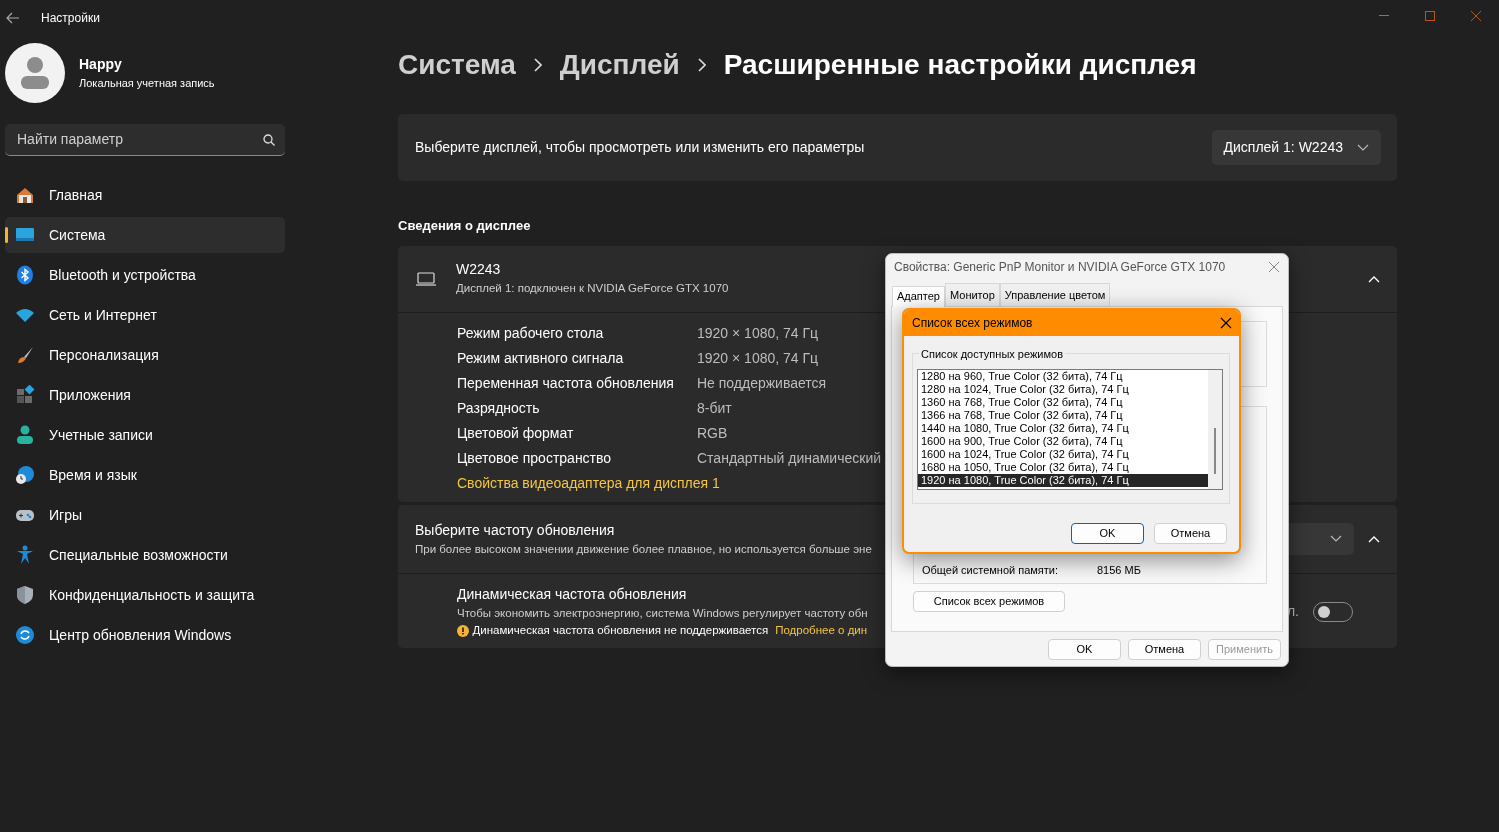 Image resolution: width=1499 pixels, height=832 pixels. Describe the element at coordinates (25, 595) in the screenshot. I see `shield-icon` at that location.